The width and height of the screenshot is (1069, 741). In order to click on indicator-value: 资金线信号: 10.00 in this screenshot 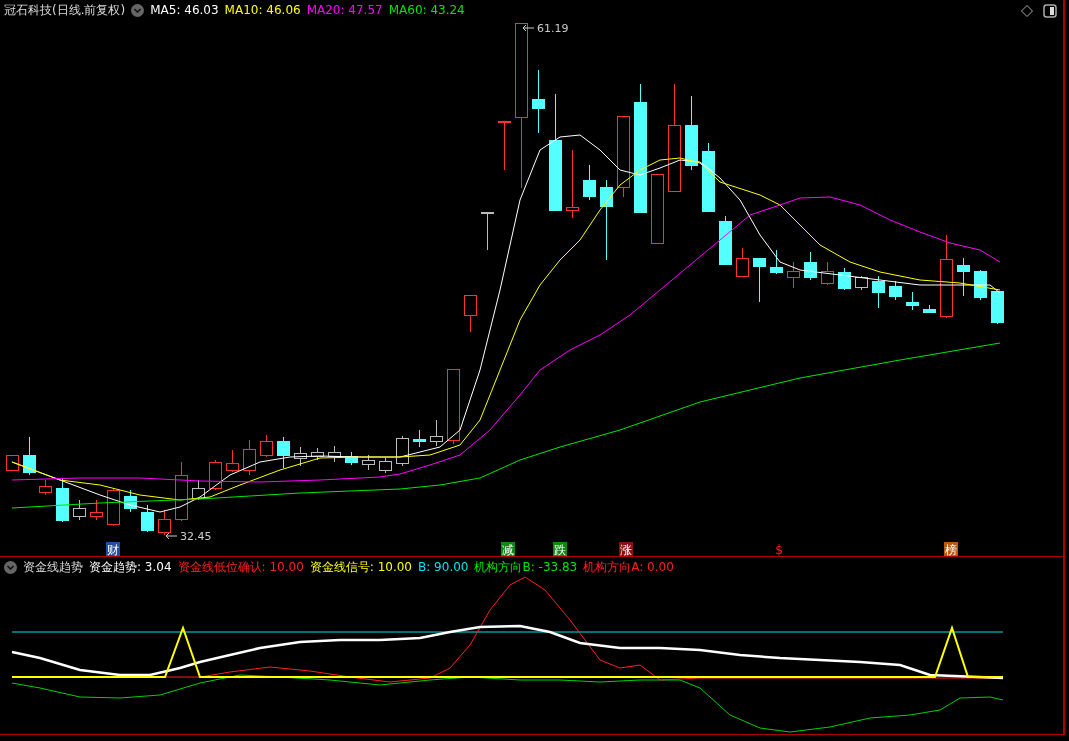, I will do `click(360, 567)`.